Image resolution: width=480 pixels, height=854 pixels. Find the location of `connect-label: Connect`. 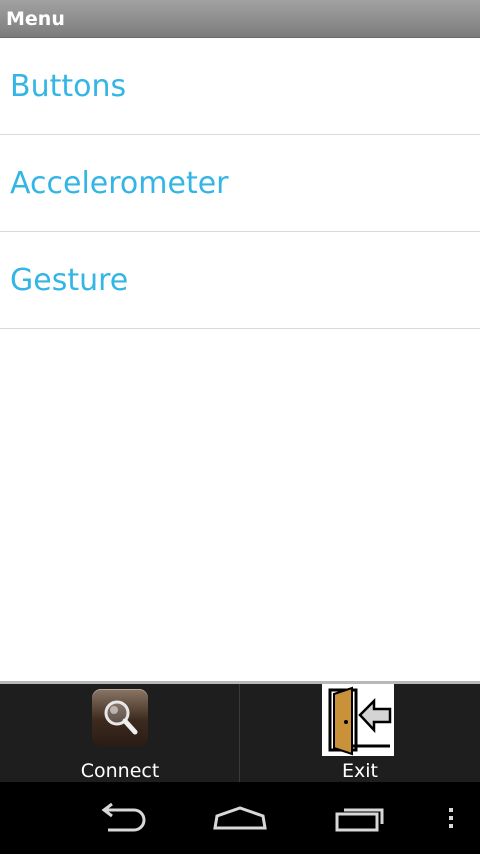

connect-label: Connect is located at coordinates (120, 771).